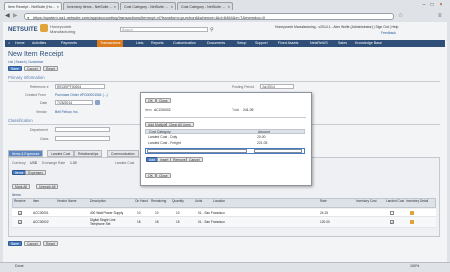 The height and width of the screenshot is (272, 450). I want to click on back-icon: ◀, so click(7, 16).